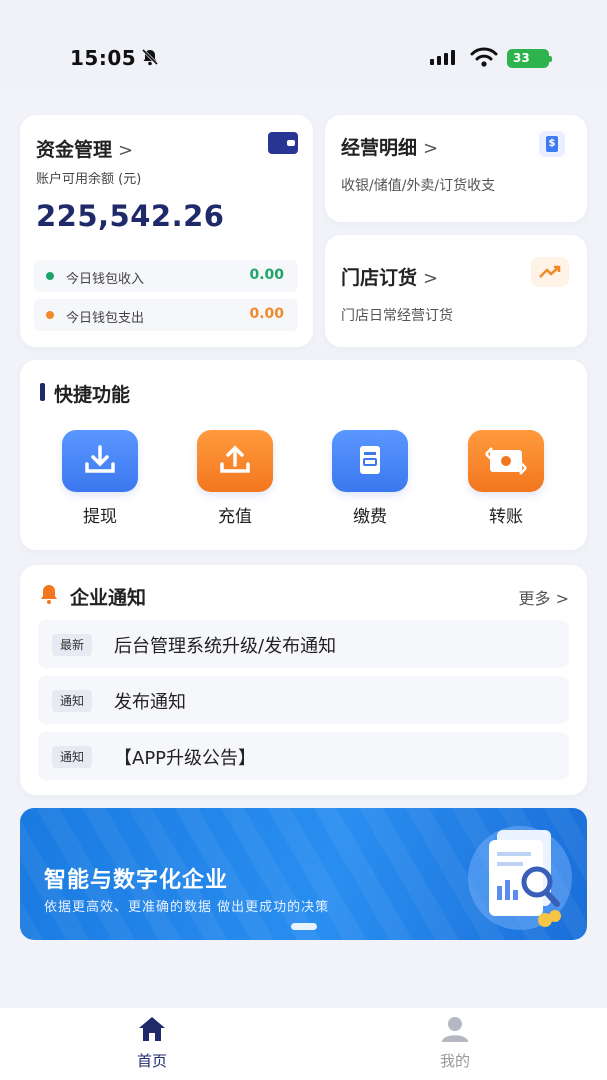  What do you see at coordinates (303, 1044) in the screenshot?
I see `bottom-tab-bar: 首页 我的` at bounding box center [303, 1044].